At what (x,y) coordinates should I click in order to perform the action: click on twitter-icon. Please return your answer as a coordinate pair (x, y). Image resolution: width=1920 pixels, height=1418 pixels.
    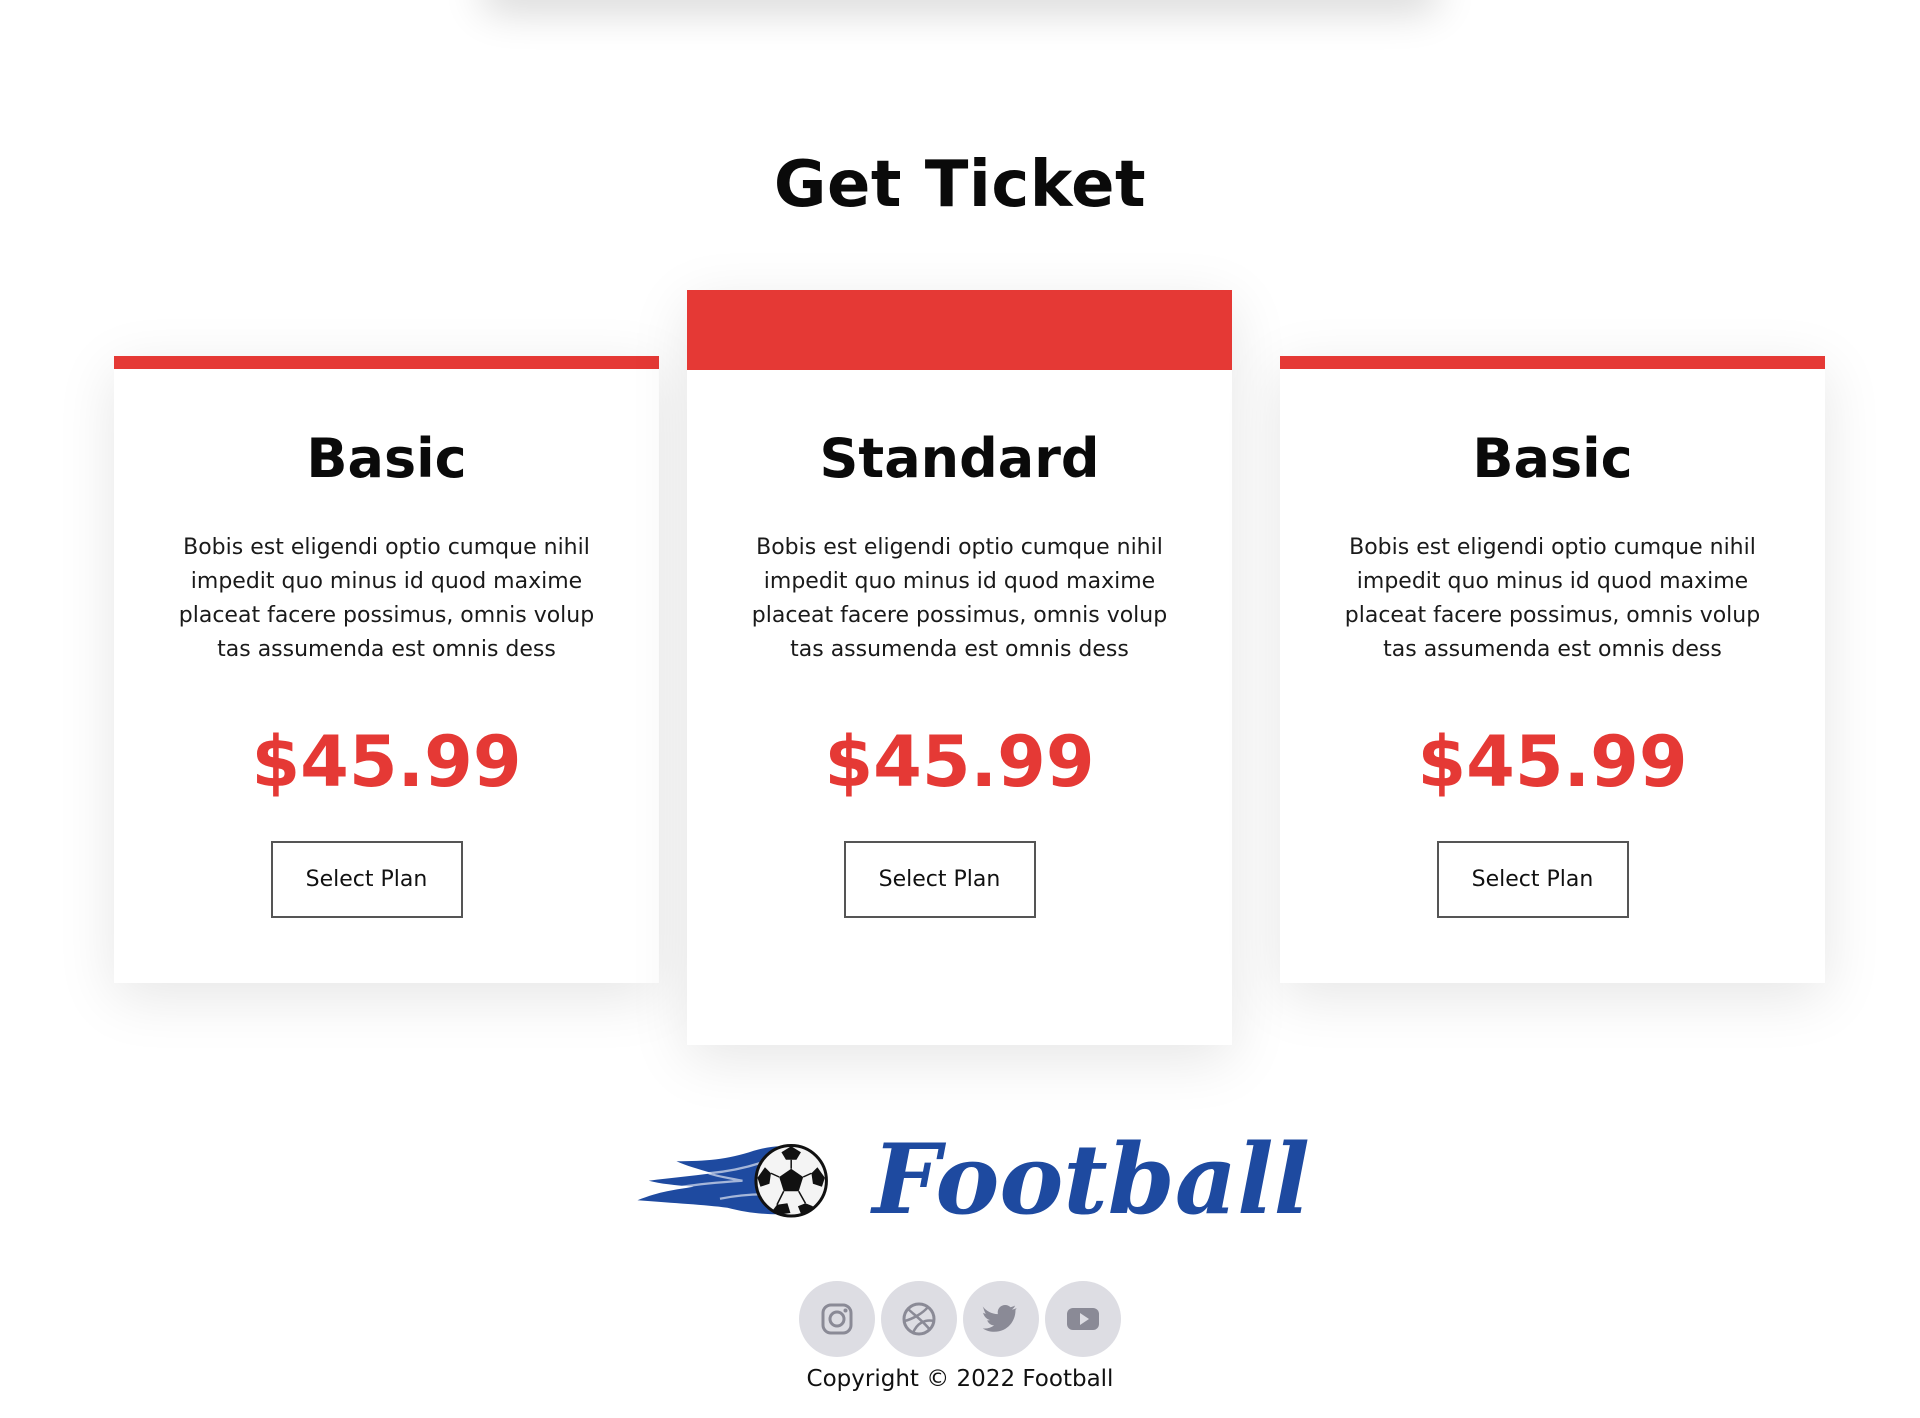
    Looking at the image, I should click on (999, 1318).